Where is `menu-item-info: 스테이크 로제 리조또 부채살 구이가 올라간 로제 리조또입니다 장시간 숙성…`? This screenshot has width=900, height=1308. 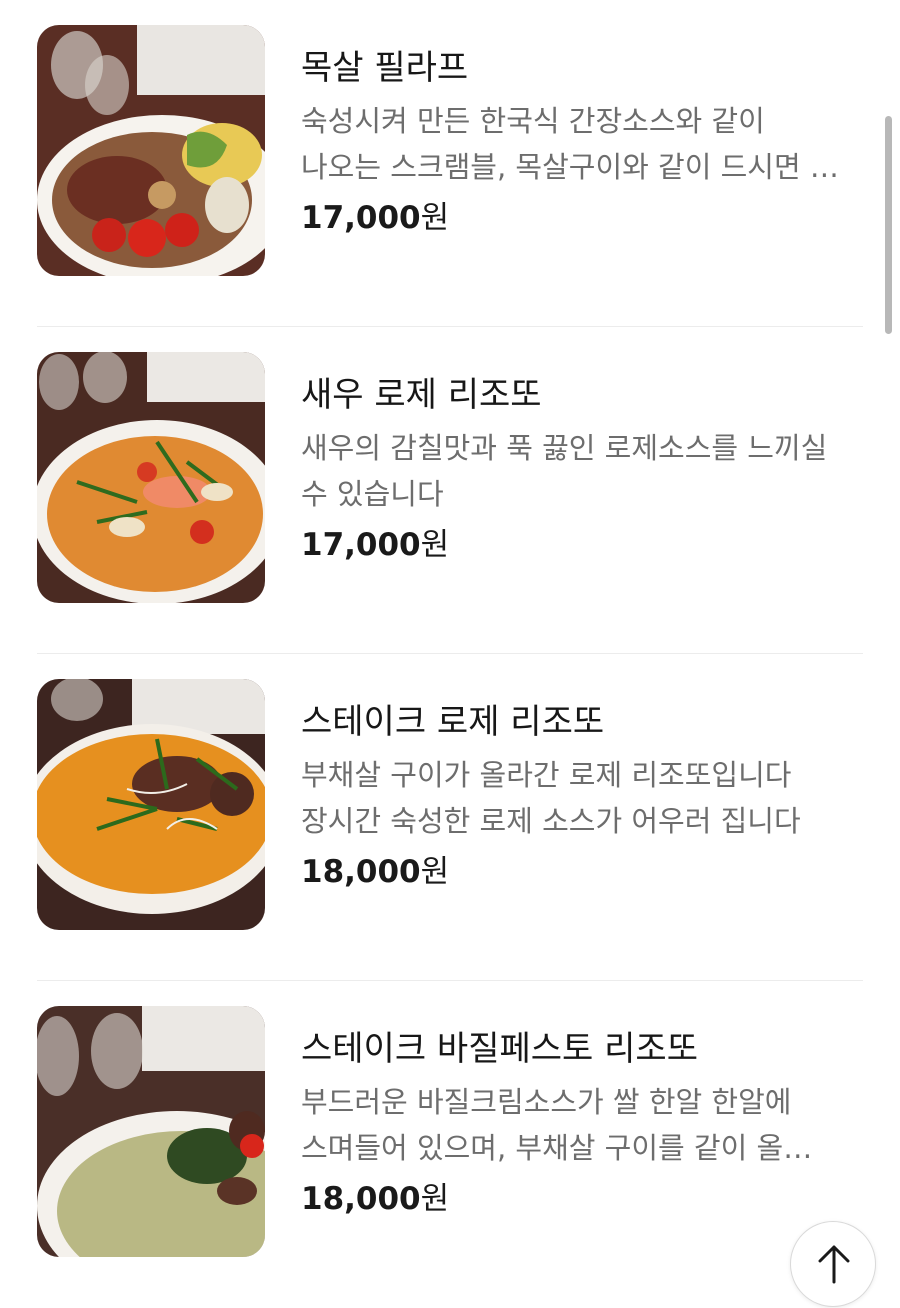
menu-item-info: 스테이크 로제 리조또 부채살 구이가 올라간 로제 리조또입니다 장시간 숙성… is located at coordinates (576, 796).